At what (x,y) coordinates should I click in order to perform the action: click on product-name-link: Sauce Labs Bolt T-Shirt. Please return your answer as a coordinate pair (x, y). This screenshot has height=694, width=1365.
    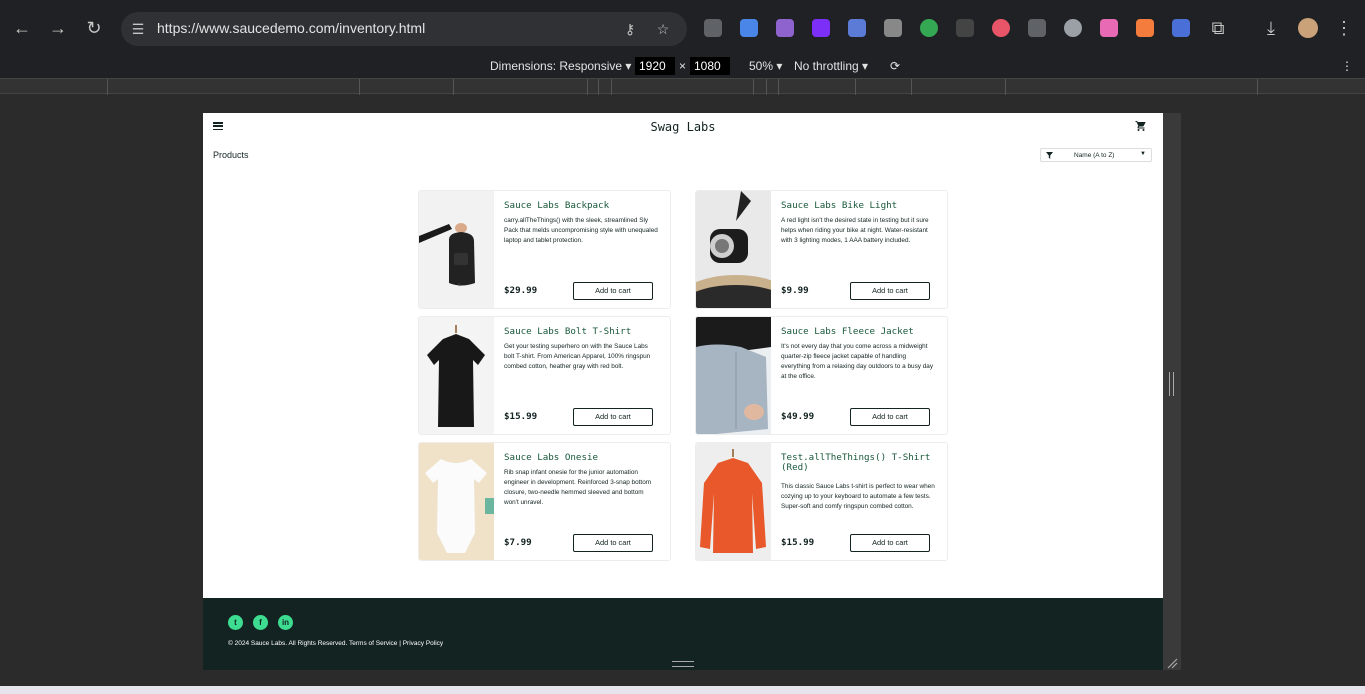
    Looking at the image, I should click on (584, 332).